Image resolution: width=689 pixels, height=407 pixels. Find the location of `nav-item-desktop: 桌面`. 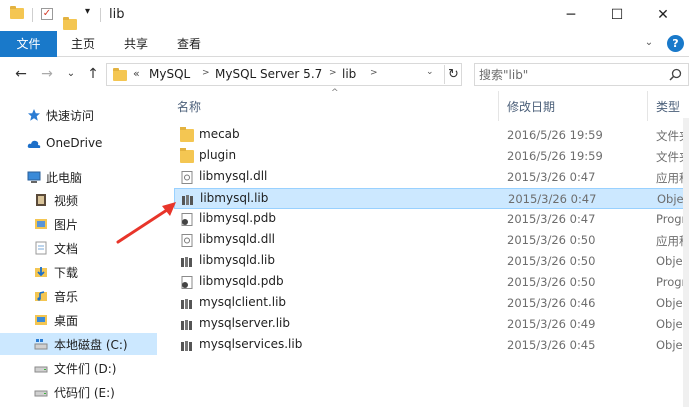

nav-item-desktop: 桌面 is located at coordinates (78, 320).